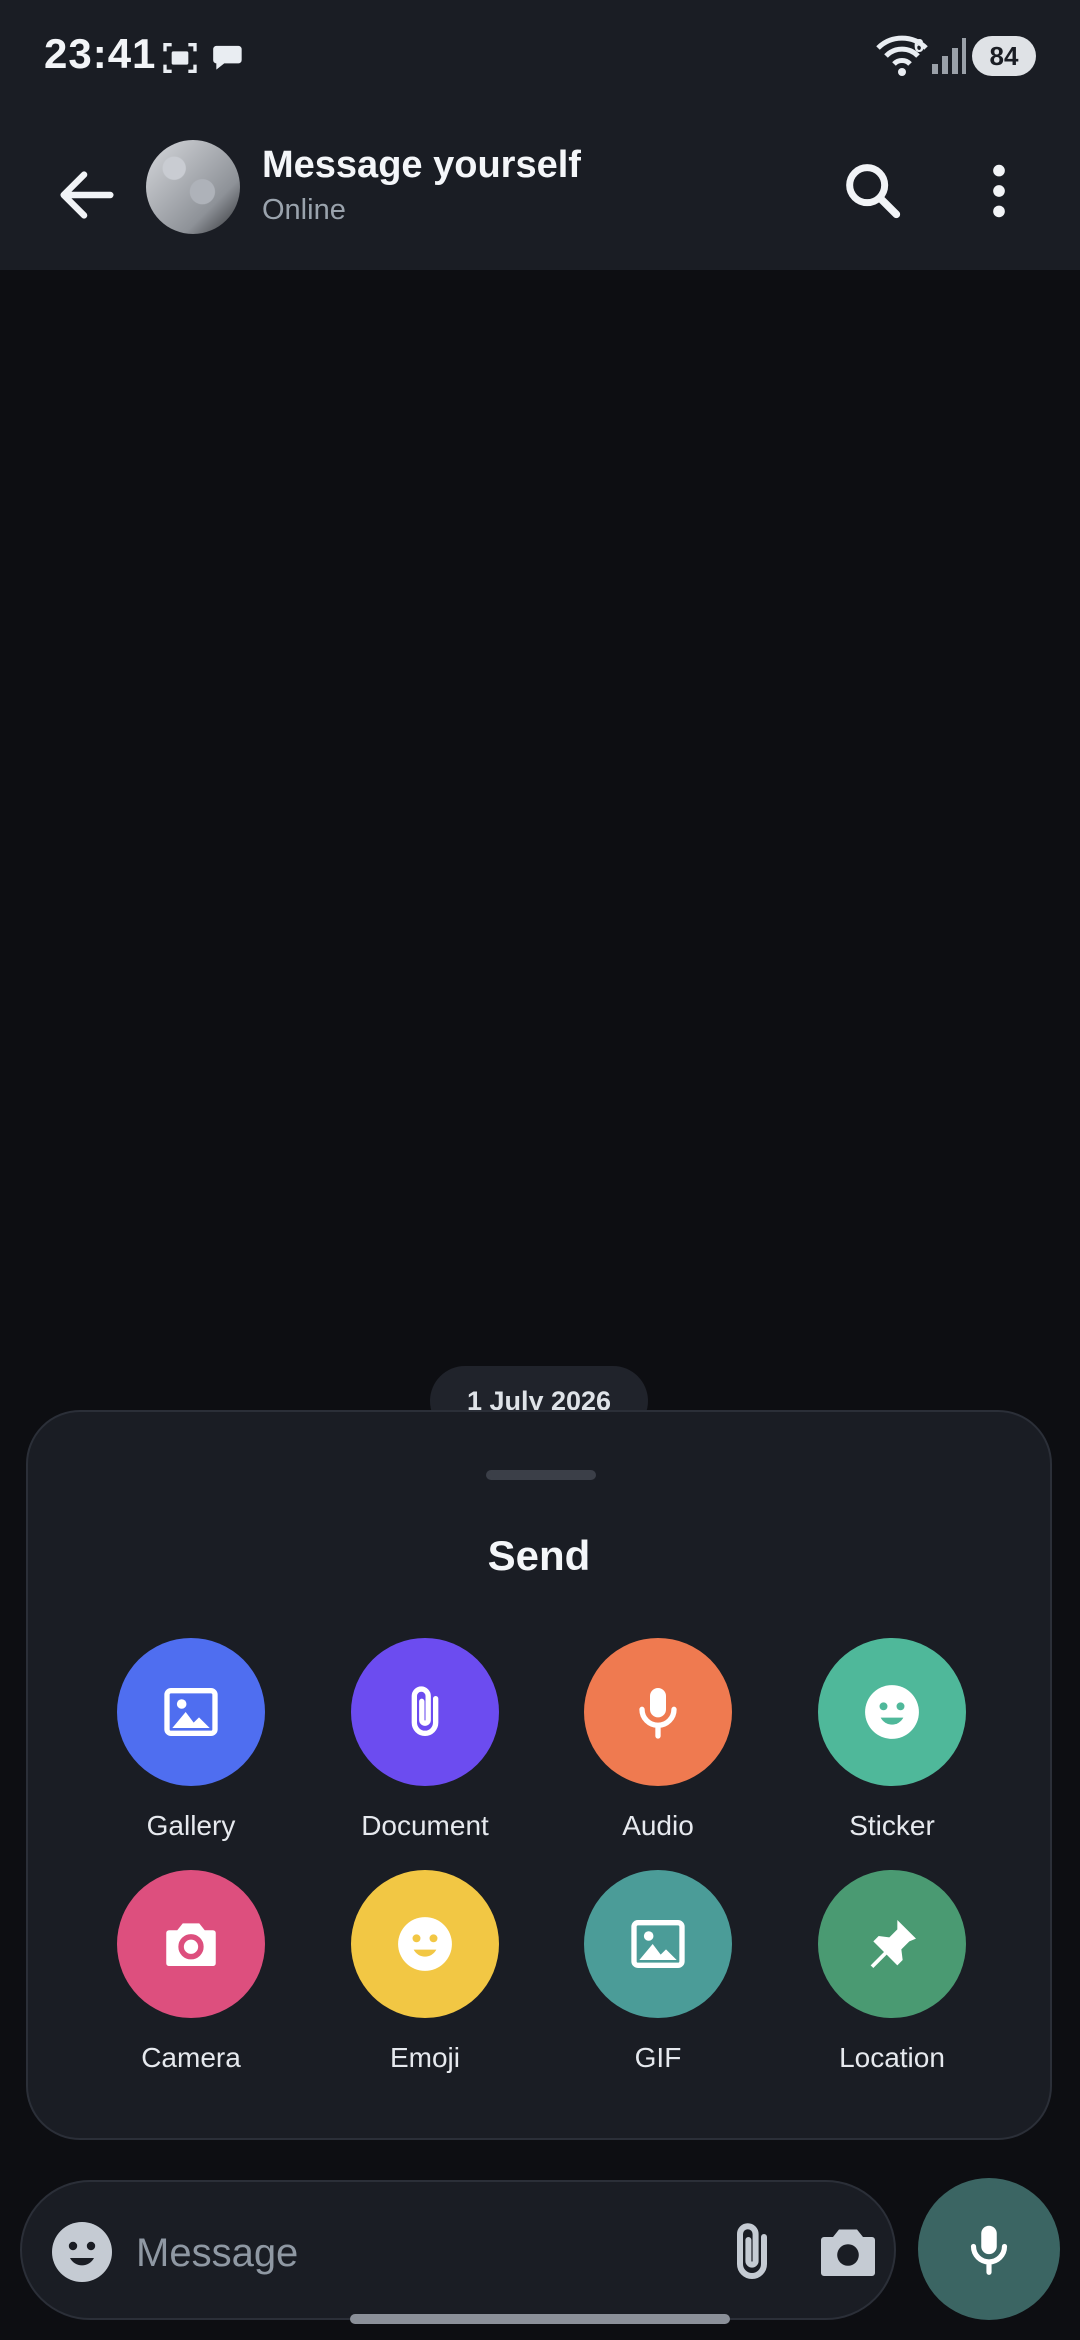 This screenshot has height=2340, width=1080. Describe the element at coordinates (191, 1825) in the screenshot. I see `option-label: Gallery` at that location.